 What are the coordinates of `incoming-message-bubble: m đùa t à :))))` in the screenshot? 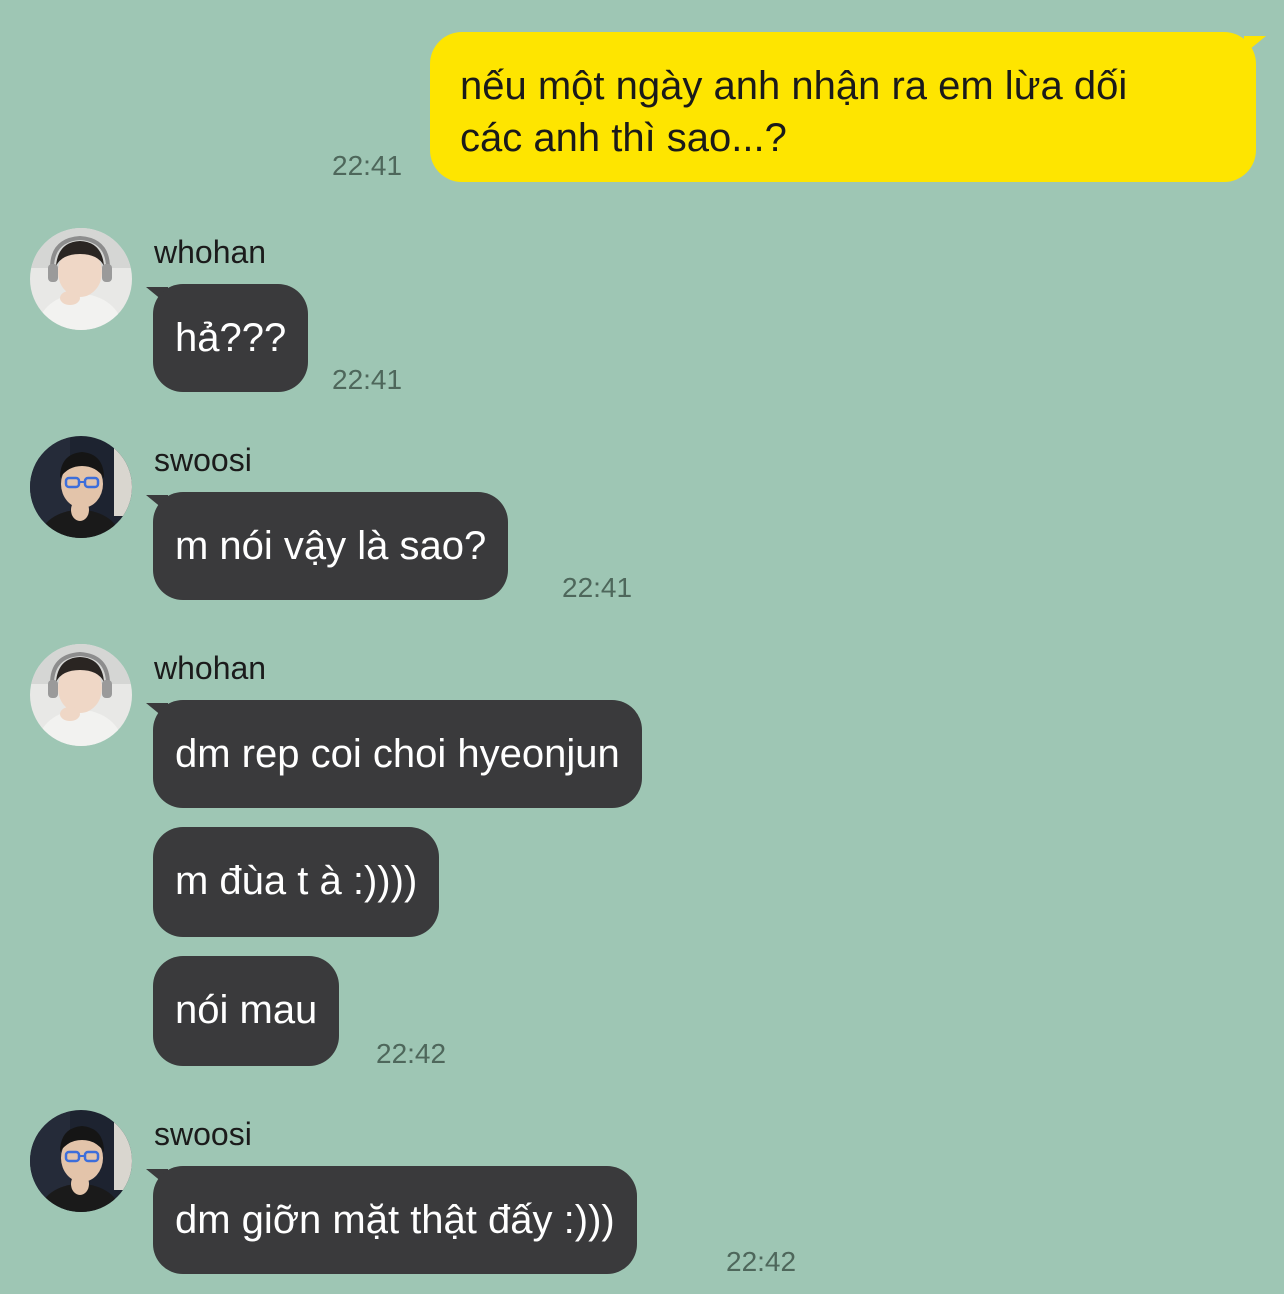 It's located at (296, 882).